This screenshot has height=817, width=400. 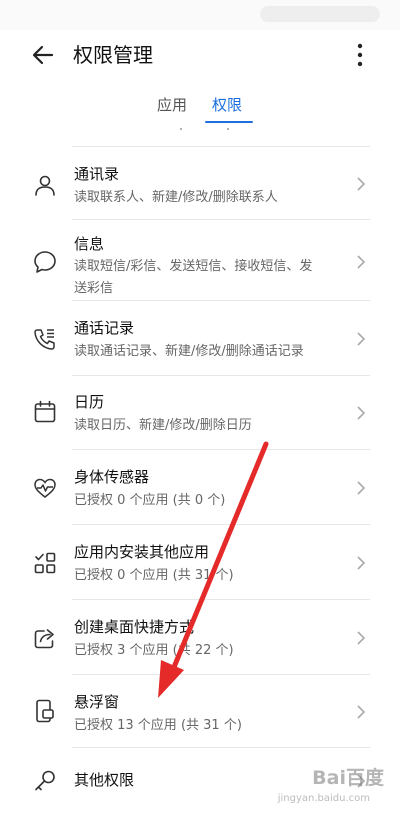 I want to click on floating-window-icon, so click(x=45, y=711).